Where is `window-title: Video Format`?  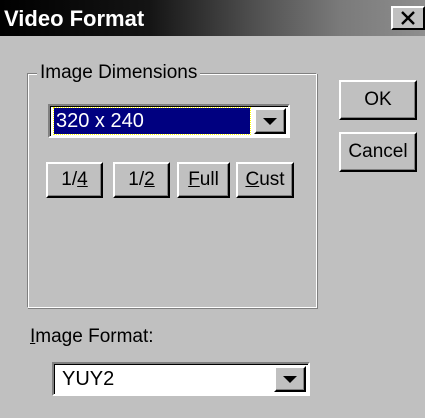 window-title: Video Format is located at coordinates (74, 18).